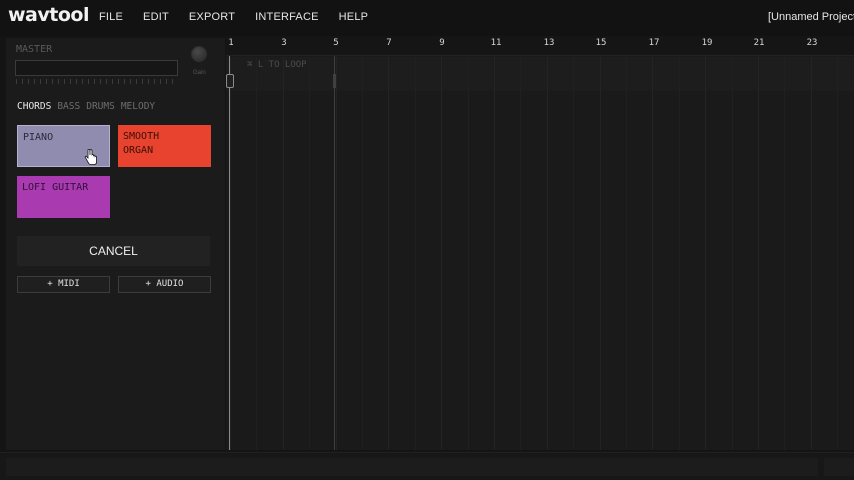 The width and height of the screenshot is (854, 480). I want to click on master-label: MASTER, so click(34, 49).